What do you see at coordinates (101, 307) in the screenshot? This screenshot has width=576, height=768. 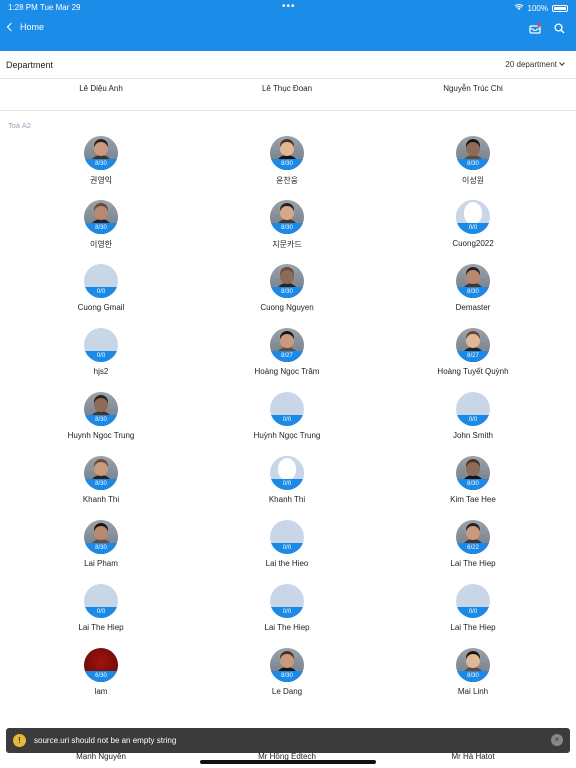 I see `person-name: Cuong Gmail` at bounding box center [101, 307].